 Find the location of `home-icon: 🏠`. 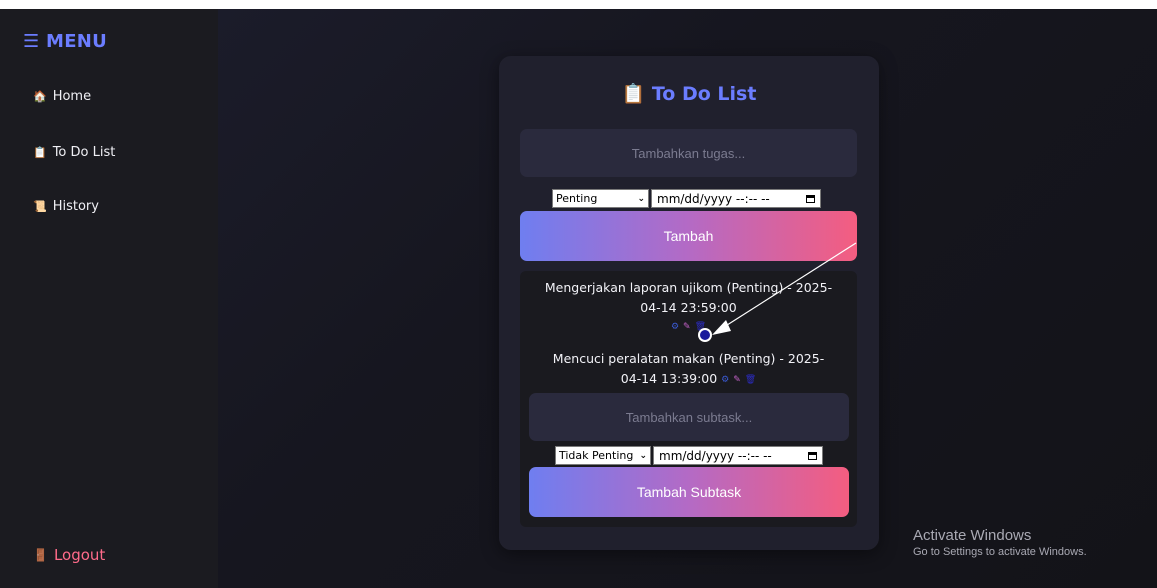

home-icon: 🏠 is located at coordinates (40, 96).